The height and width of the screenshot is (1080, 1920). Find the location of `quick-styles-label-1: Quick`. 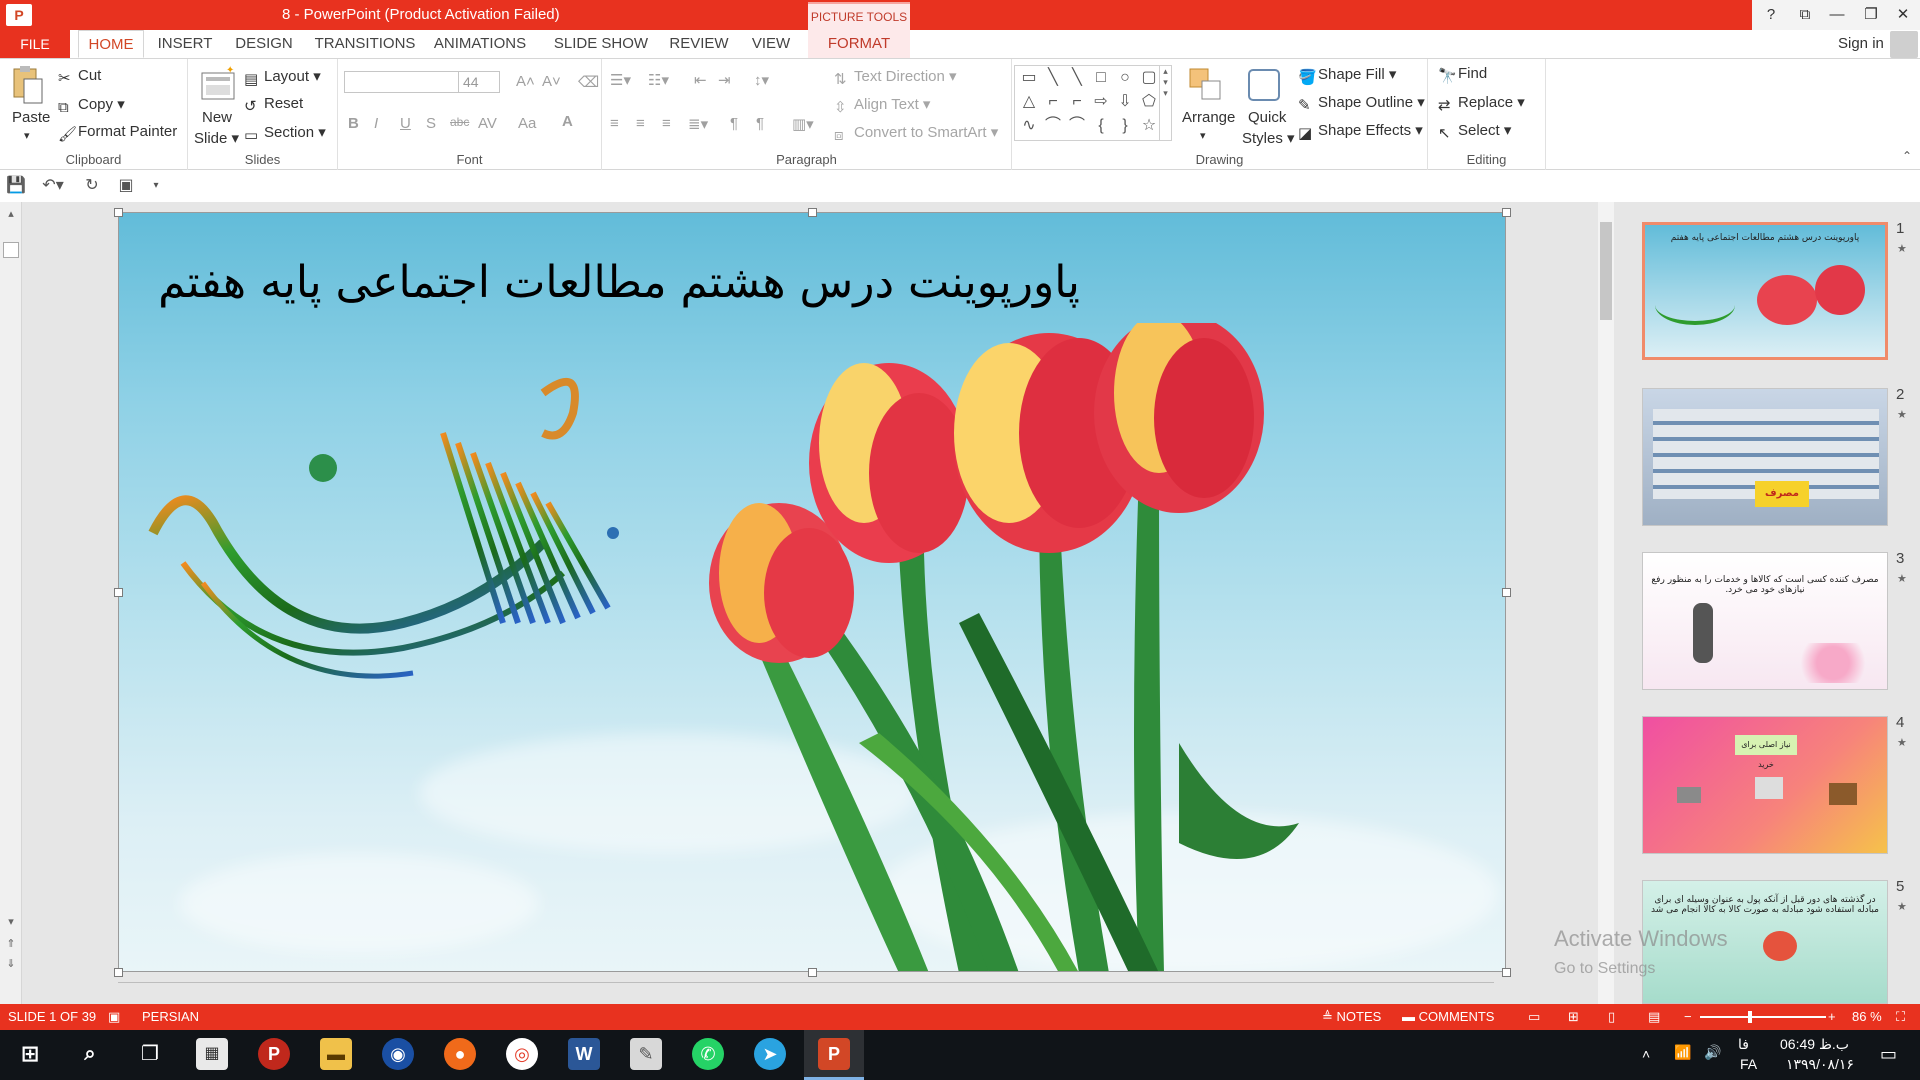

quick-styles-label-1: Quick is located at coordinates (1267, 117).